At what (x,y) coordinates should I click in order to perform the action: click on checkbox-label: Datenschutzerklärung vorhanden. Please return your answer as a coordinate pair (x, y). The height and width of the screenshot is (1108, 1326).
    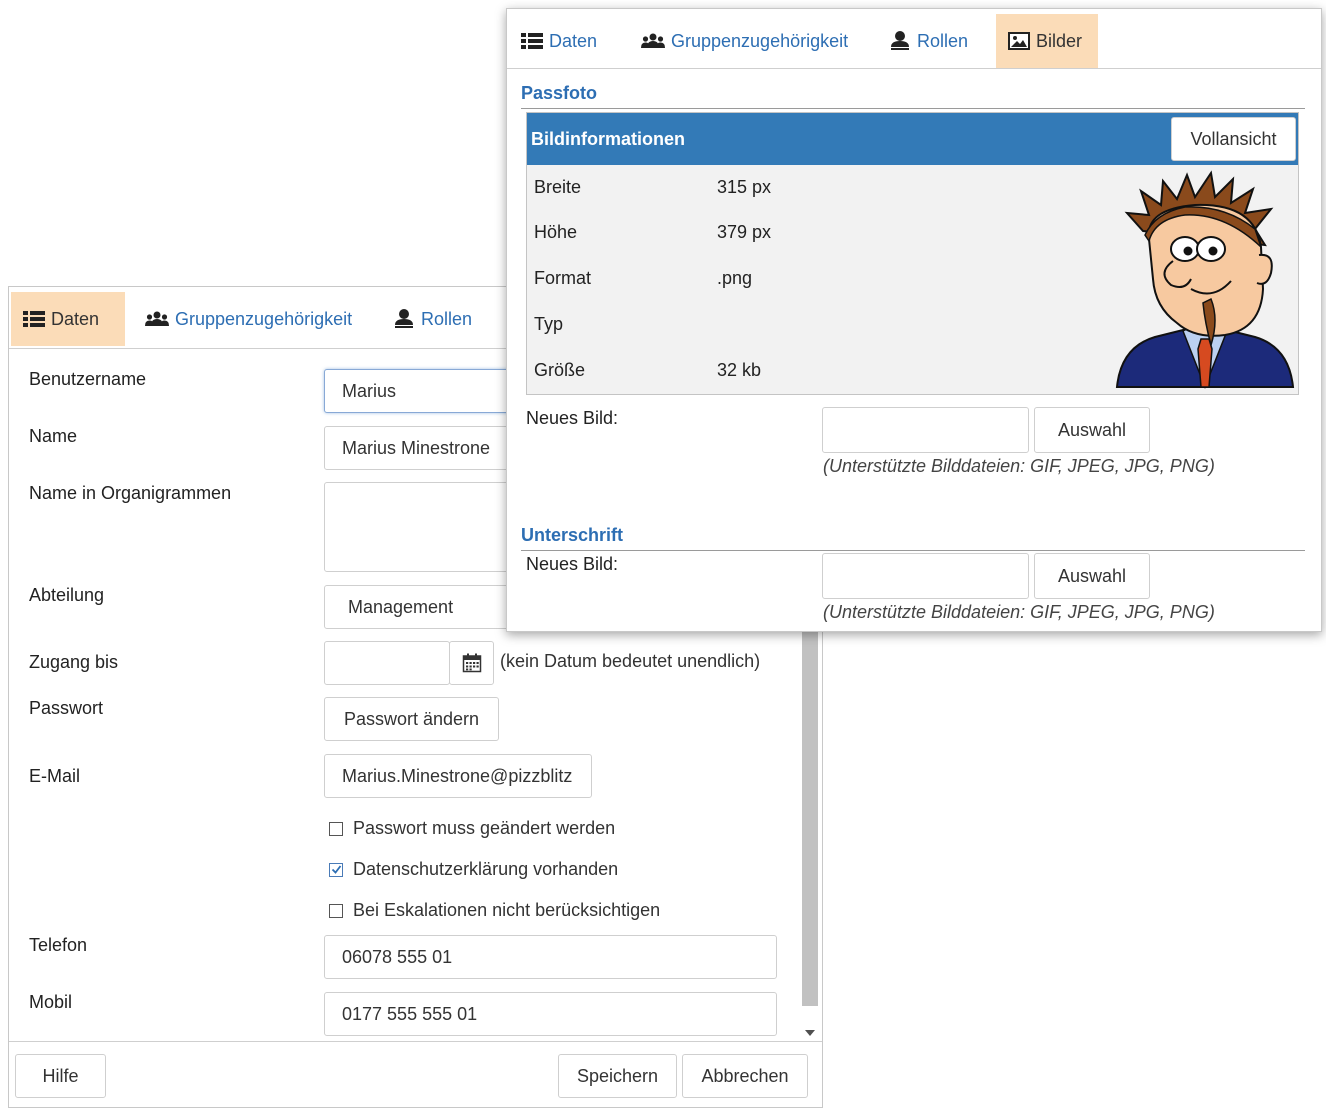
    Looking at the image, I should click on (486, 869).